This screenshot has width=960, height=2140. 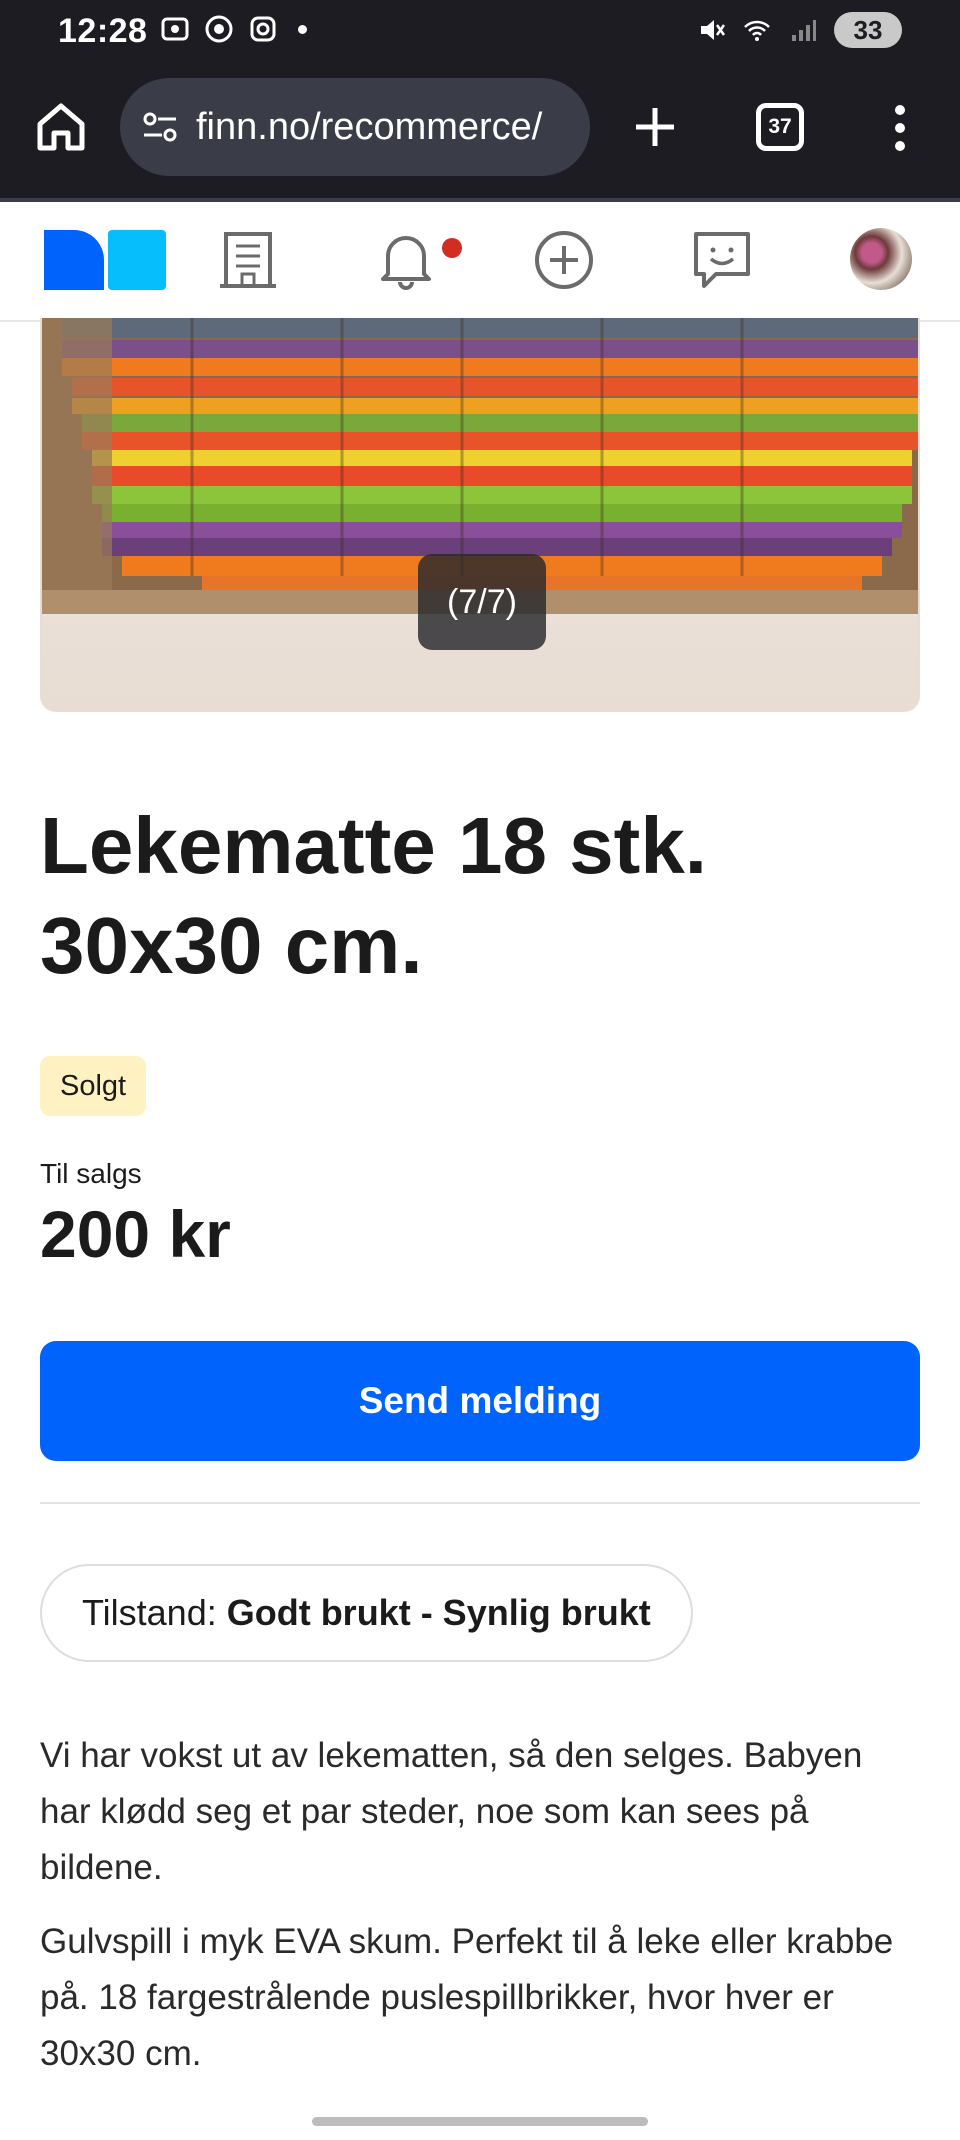 What do you see at coordinates (93, 1086) in the screenshot?
I see `status-badge: Solgt` at bounding box center [93, 1086].